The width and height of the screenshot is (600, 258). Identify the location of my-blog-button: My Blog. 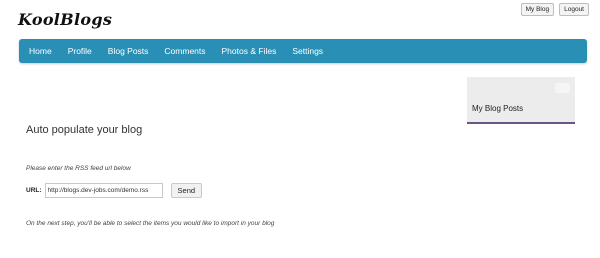
(537, 9).